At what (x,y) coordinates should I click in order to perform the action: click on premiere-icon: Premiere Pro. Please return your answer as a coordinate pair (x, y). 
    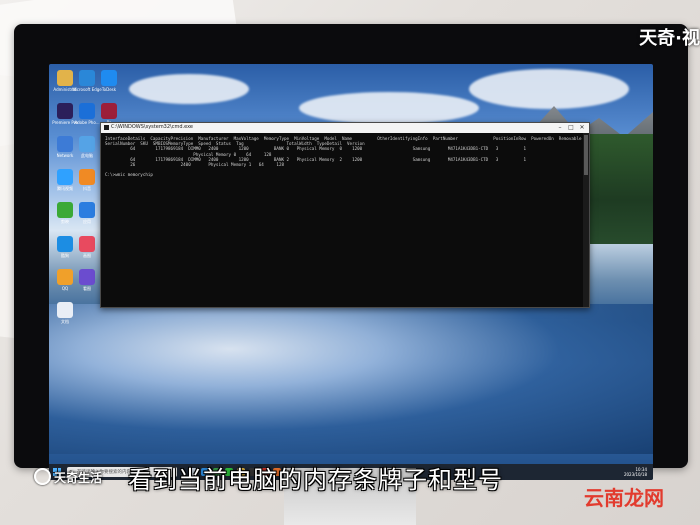
    Looking at the image, I should click on (65, 114).